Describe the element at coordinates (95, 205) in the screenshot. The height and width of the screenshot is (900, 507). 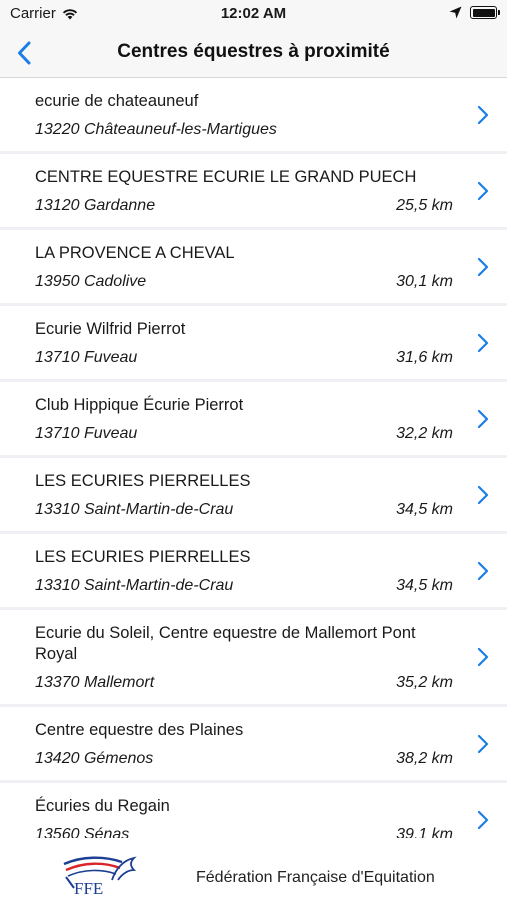
I see `stable-address: 13120 Gardanne` at that location.